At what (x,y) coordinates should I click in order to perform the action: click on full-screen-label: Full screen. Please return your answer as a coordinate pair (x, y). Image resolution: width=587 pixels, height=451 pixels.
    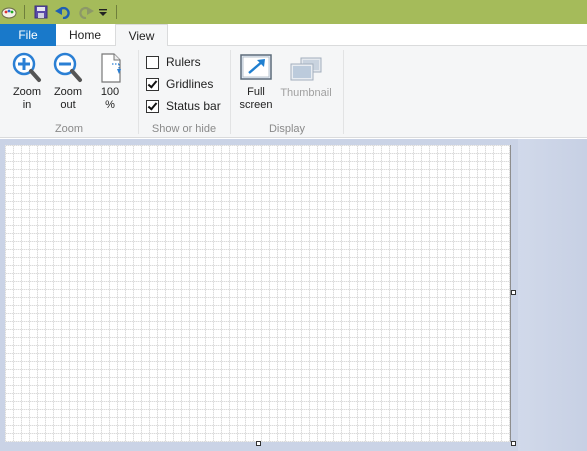
    Looking at the image, I should click on (256, 98).